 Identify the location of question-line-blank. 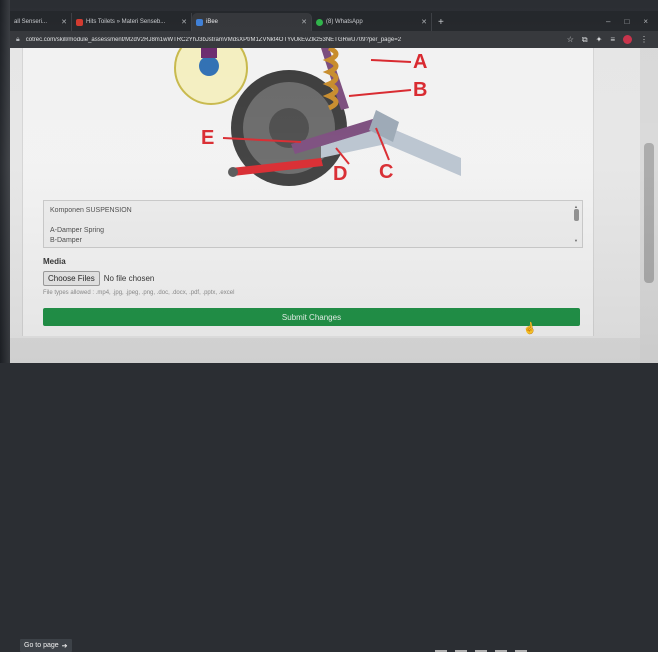
(313, 221).